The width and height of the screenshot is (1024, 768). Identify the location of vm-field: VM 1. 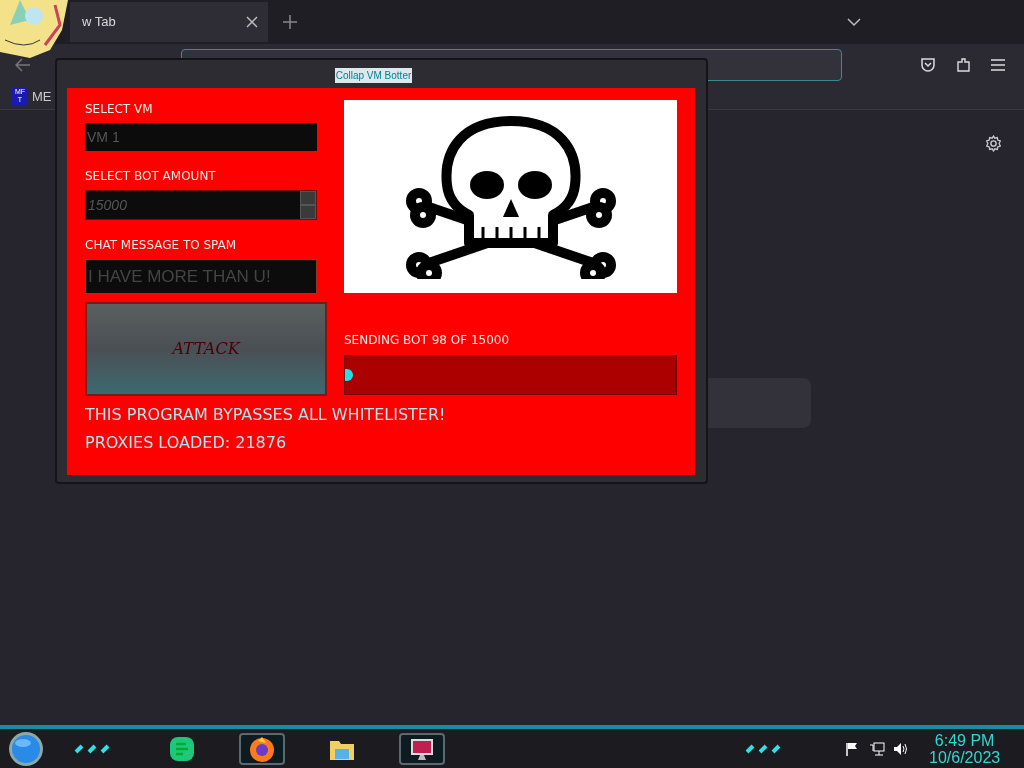
(201, 137).